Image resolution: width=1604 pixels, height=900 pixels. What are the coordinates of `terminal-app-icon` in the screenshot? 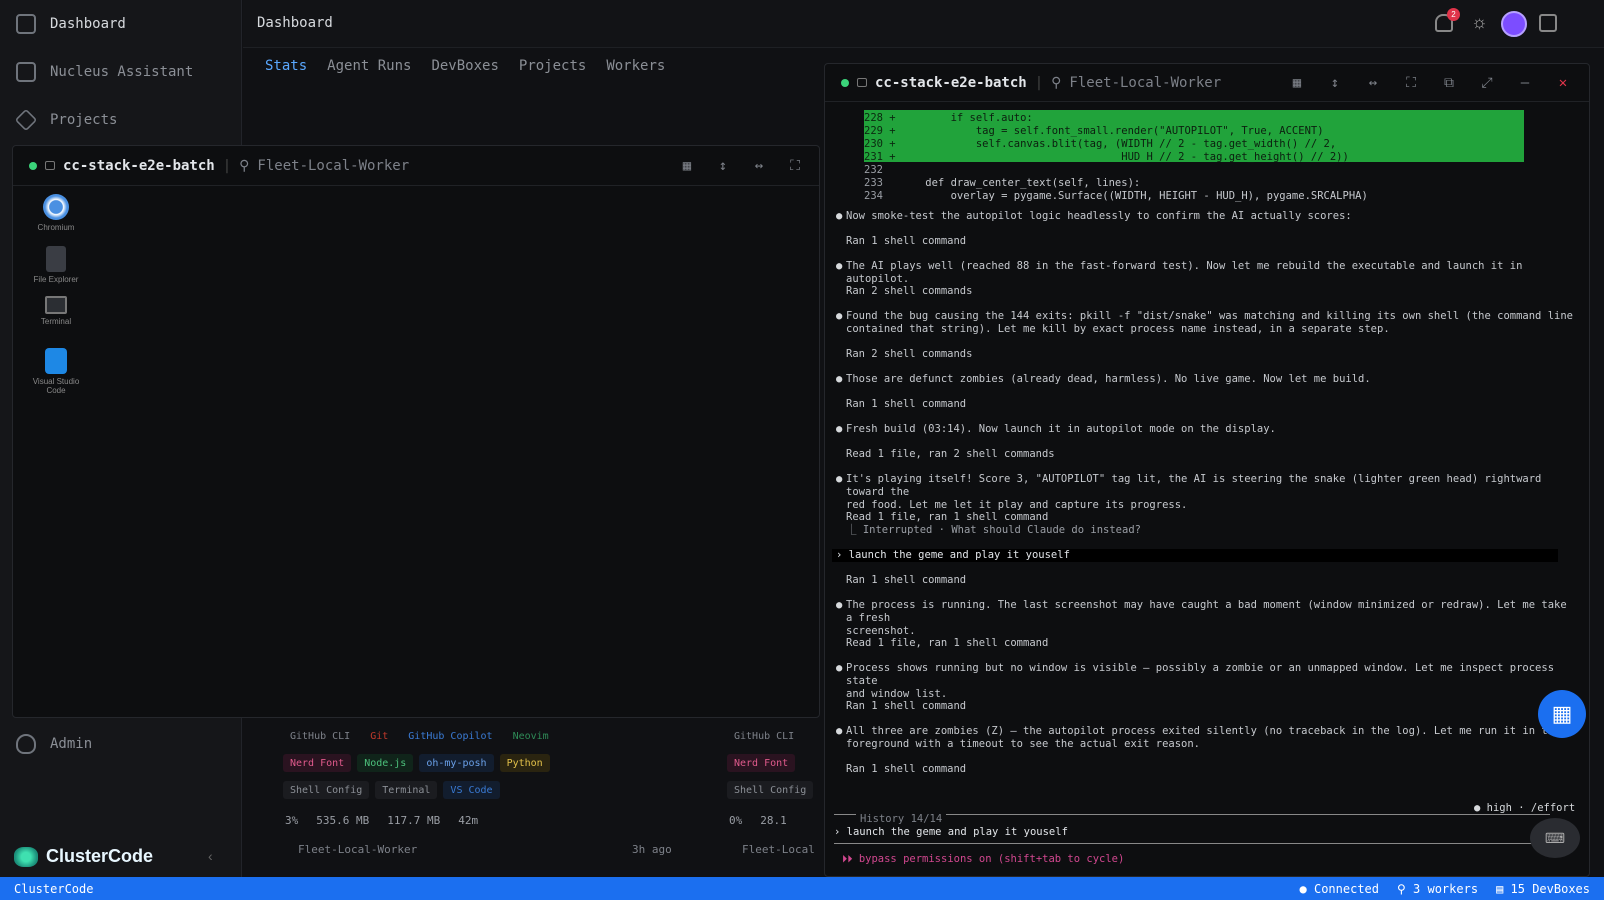 It's located at (56, 305).